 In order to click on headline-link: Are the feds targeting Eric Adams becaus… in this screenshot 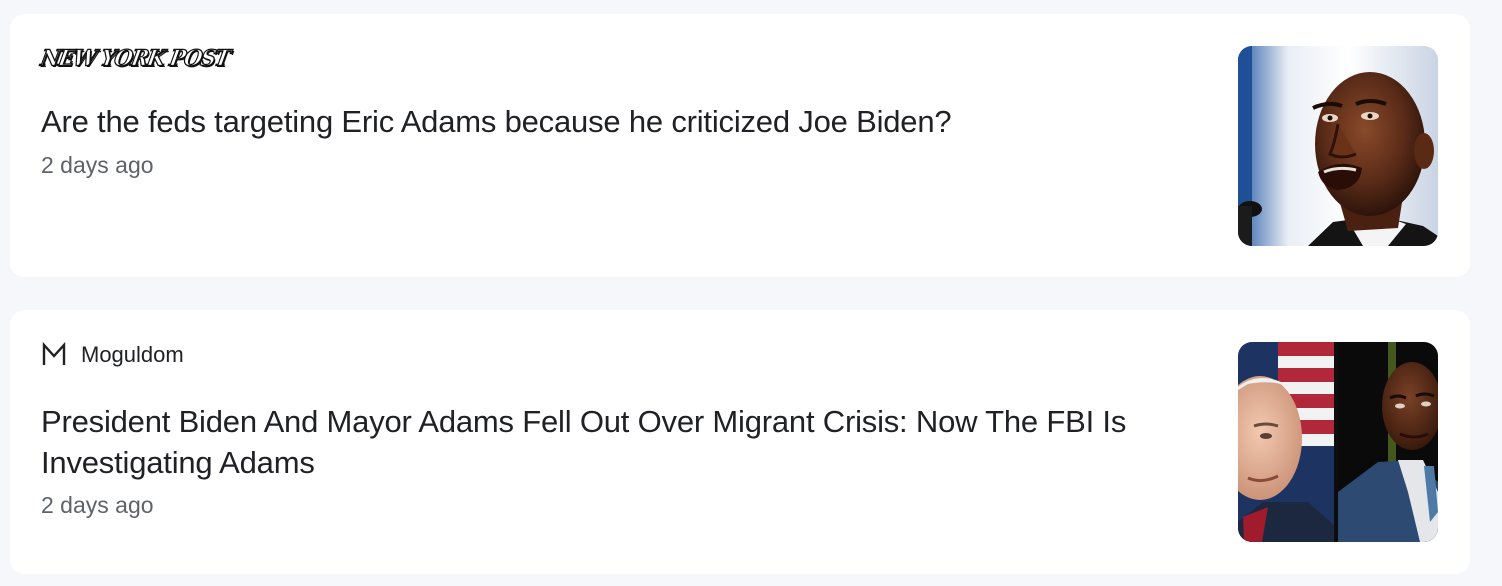, I will do `click(616, 121)`.